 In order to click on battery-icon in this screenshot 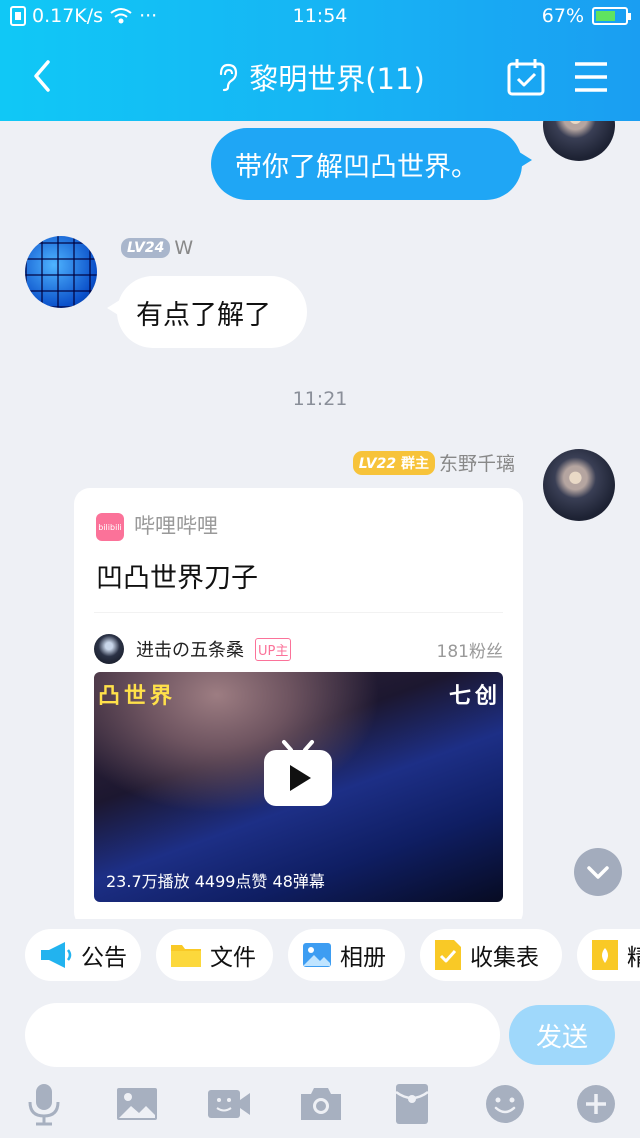, I will do `click(611, 16)`.